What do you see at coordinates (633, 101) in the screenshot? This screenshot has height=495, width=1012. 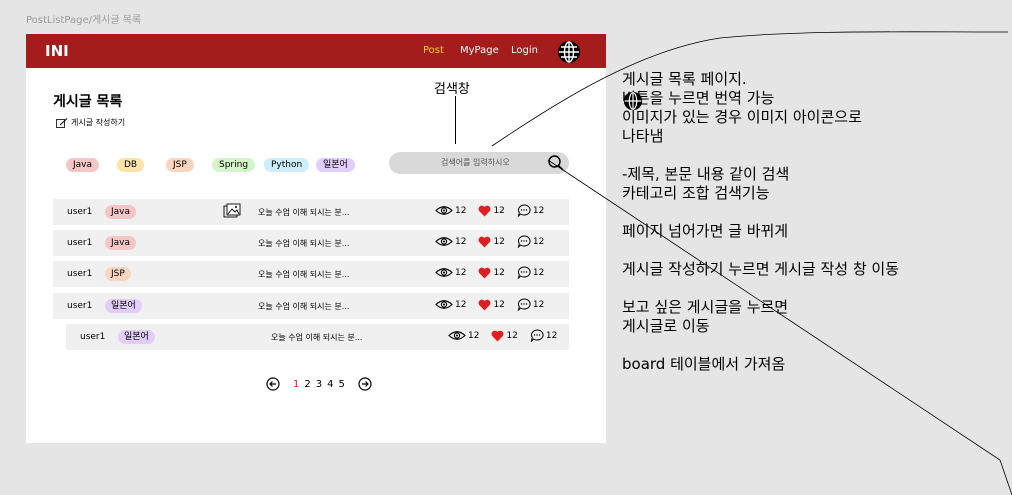 I see `globe-icon` at bounding box center [633, 101].